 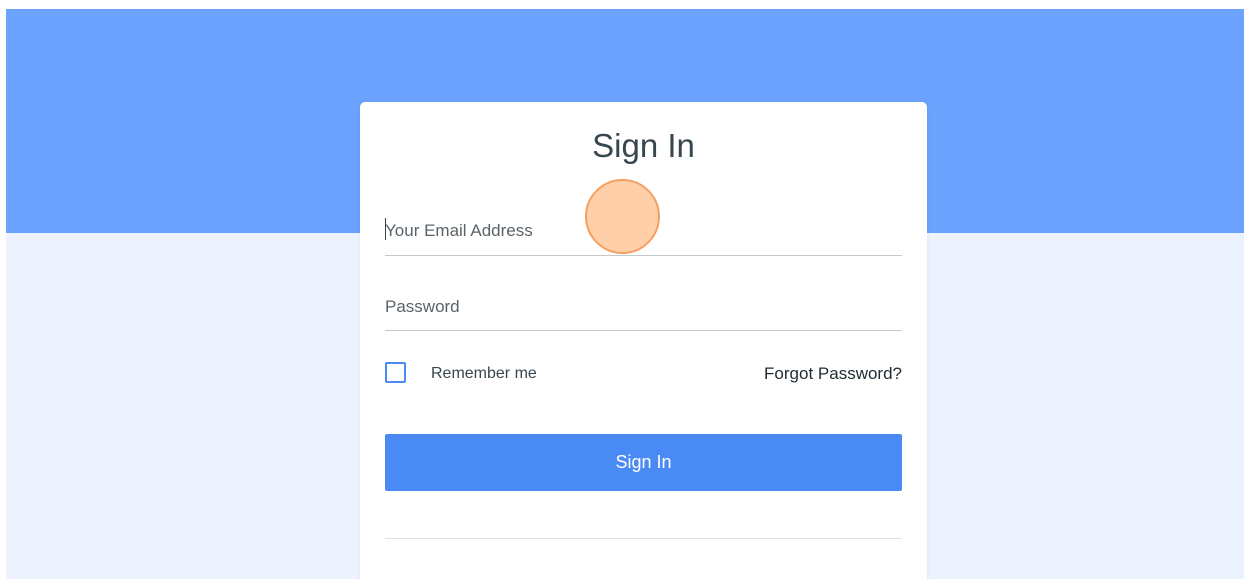 I want to click on remember-me-checkbox, so click(x=395, y=372).